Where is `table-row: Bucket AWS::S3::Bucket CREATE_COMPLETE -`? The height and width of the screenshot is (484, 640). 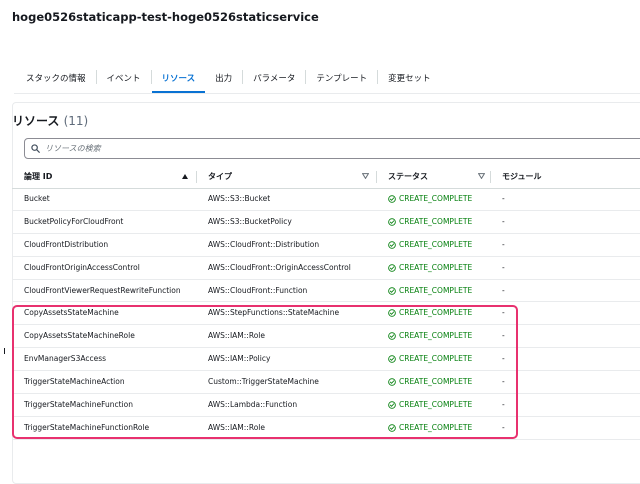 table-row: Bucket AWS::S3::Bucket CREATE_COMPLETE - is located at coordinates (326, 199).